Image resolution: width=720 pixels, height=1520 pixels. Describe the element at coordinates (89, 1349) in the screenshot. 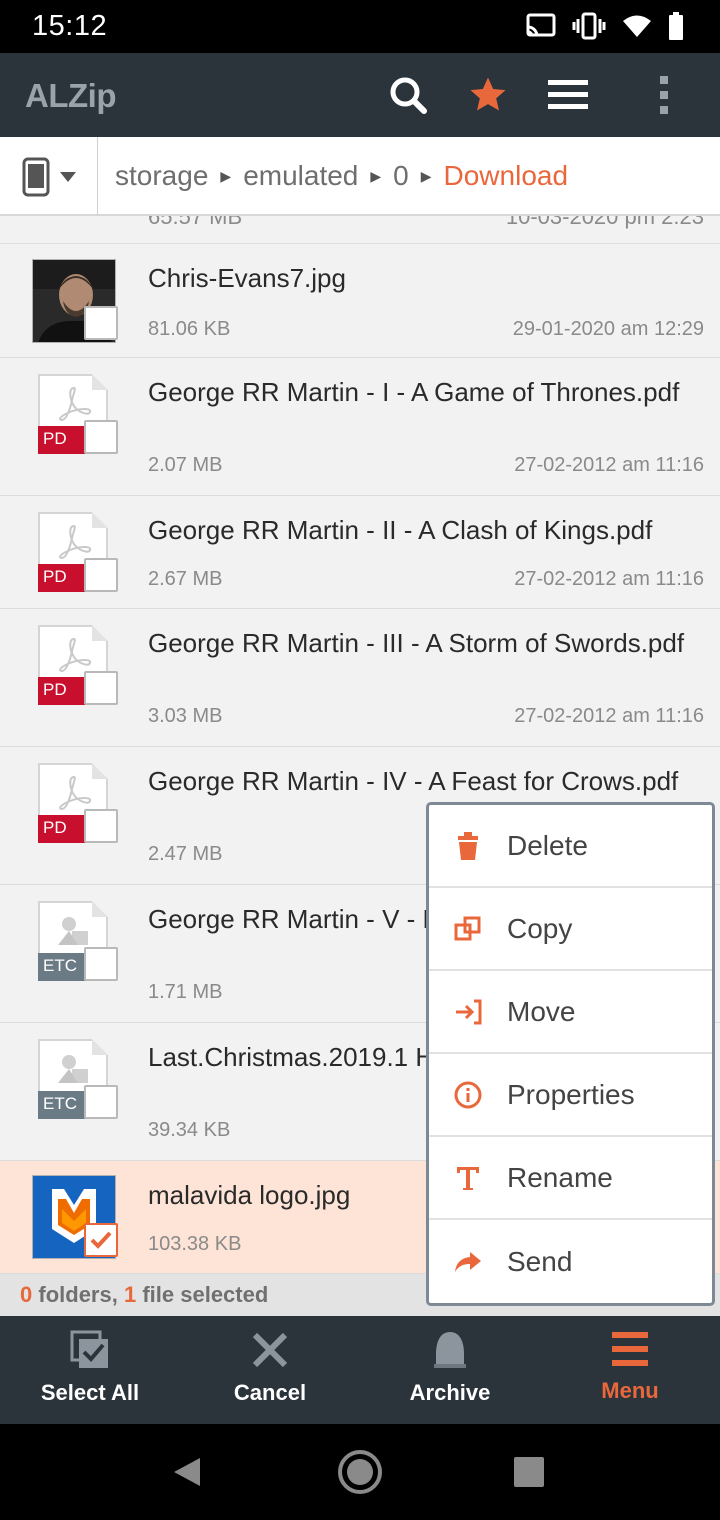

I see `select-all-icon` at that location.